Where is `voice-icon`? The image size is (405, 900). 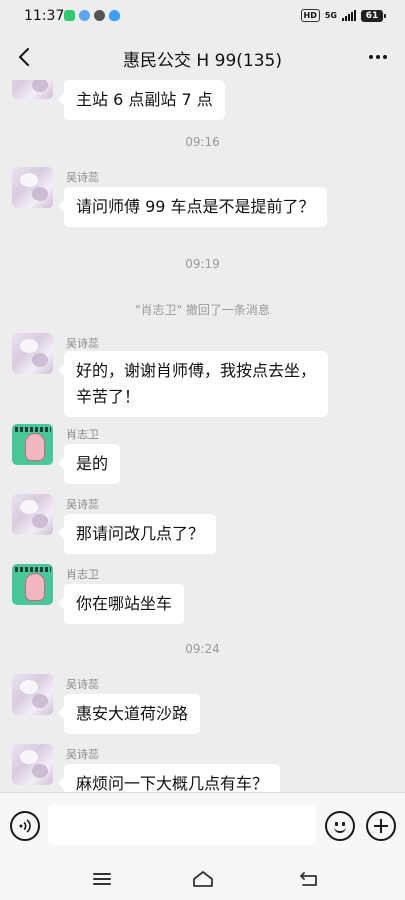
voice-icon is located at coordinates (25, 826).